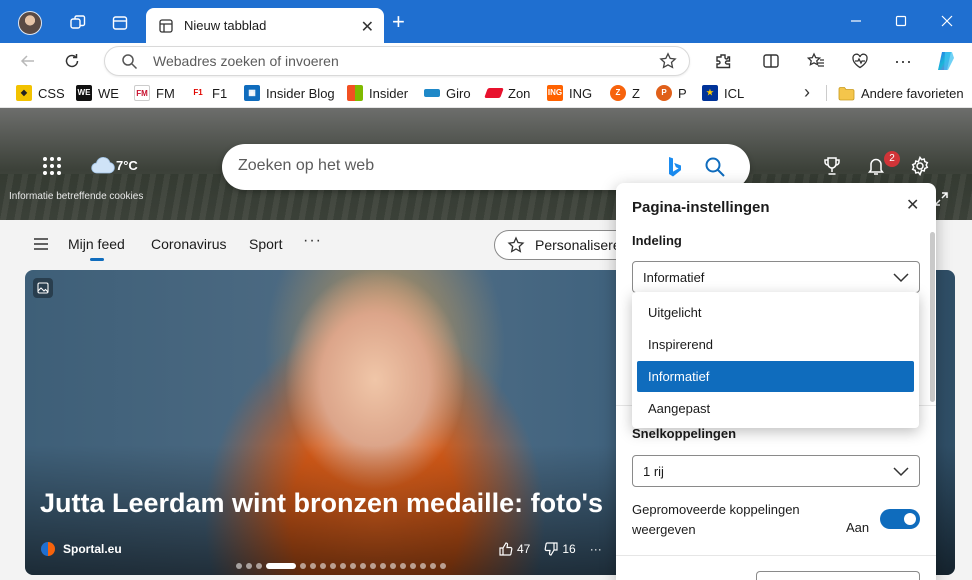 The image size is (972, 580). What do you see at coordinates (625, 93) in the screenshot?
I see `favorite-z: ZZ` at bounding box center [625, 93].